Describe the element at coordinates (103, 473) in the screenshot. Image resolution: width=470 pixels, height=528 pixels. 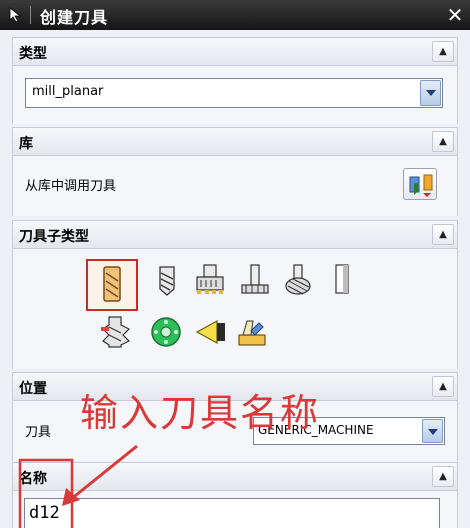
I see `annotation-arrow-line` at that location.